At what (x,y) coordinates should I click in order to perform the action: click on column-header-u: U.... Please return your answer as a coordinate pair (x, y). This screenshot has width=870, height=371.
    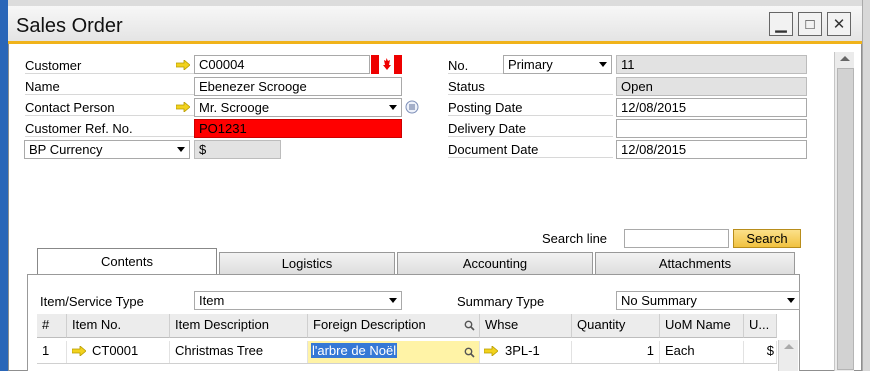
    Looking at the image, I should click on (760, 326).